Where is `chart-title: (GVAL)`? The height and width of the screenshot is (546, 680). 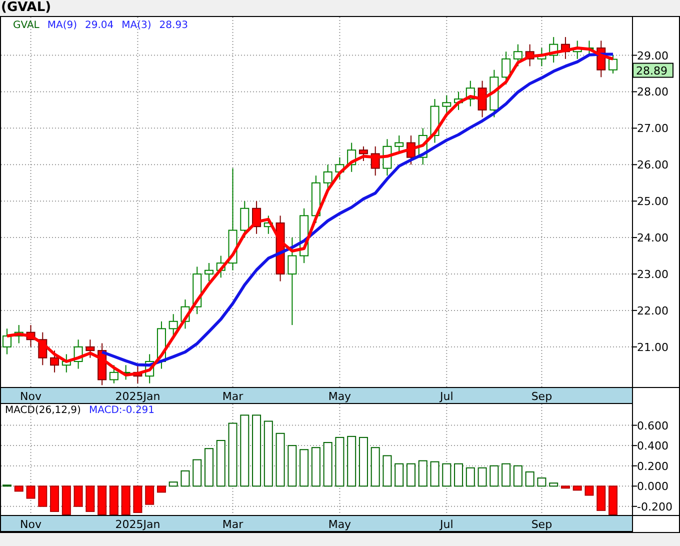
chart-title: (GVAL) is located at coordinates (26, 8).